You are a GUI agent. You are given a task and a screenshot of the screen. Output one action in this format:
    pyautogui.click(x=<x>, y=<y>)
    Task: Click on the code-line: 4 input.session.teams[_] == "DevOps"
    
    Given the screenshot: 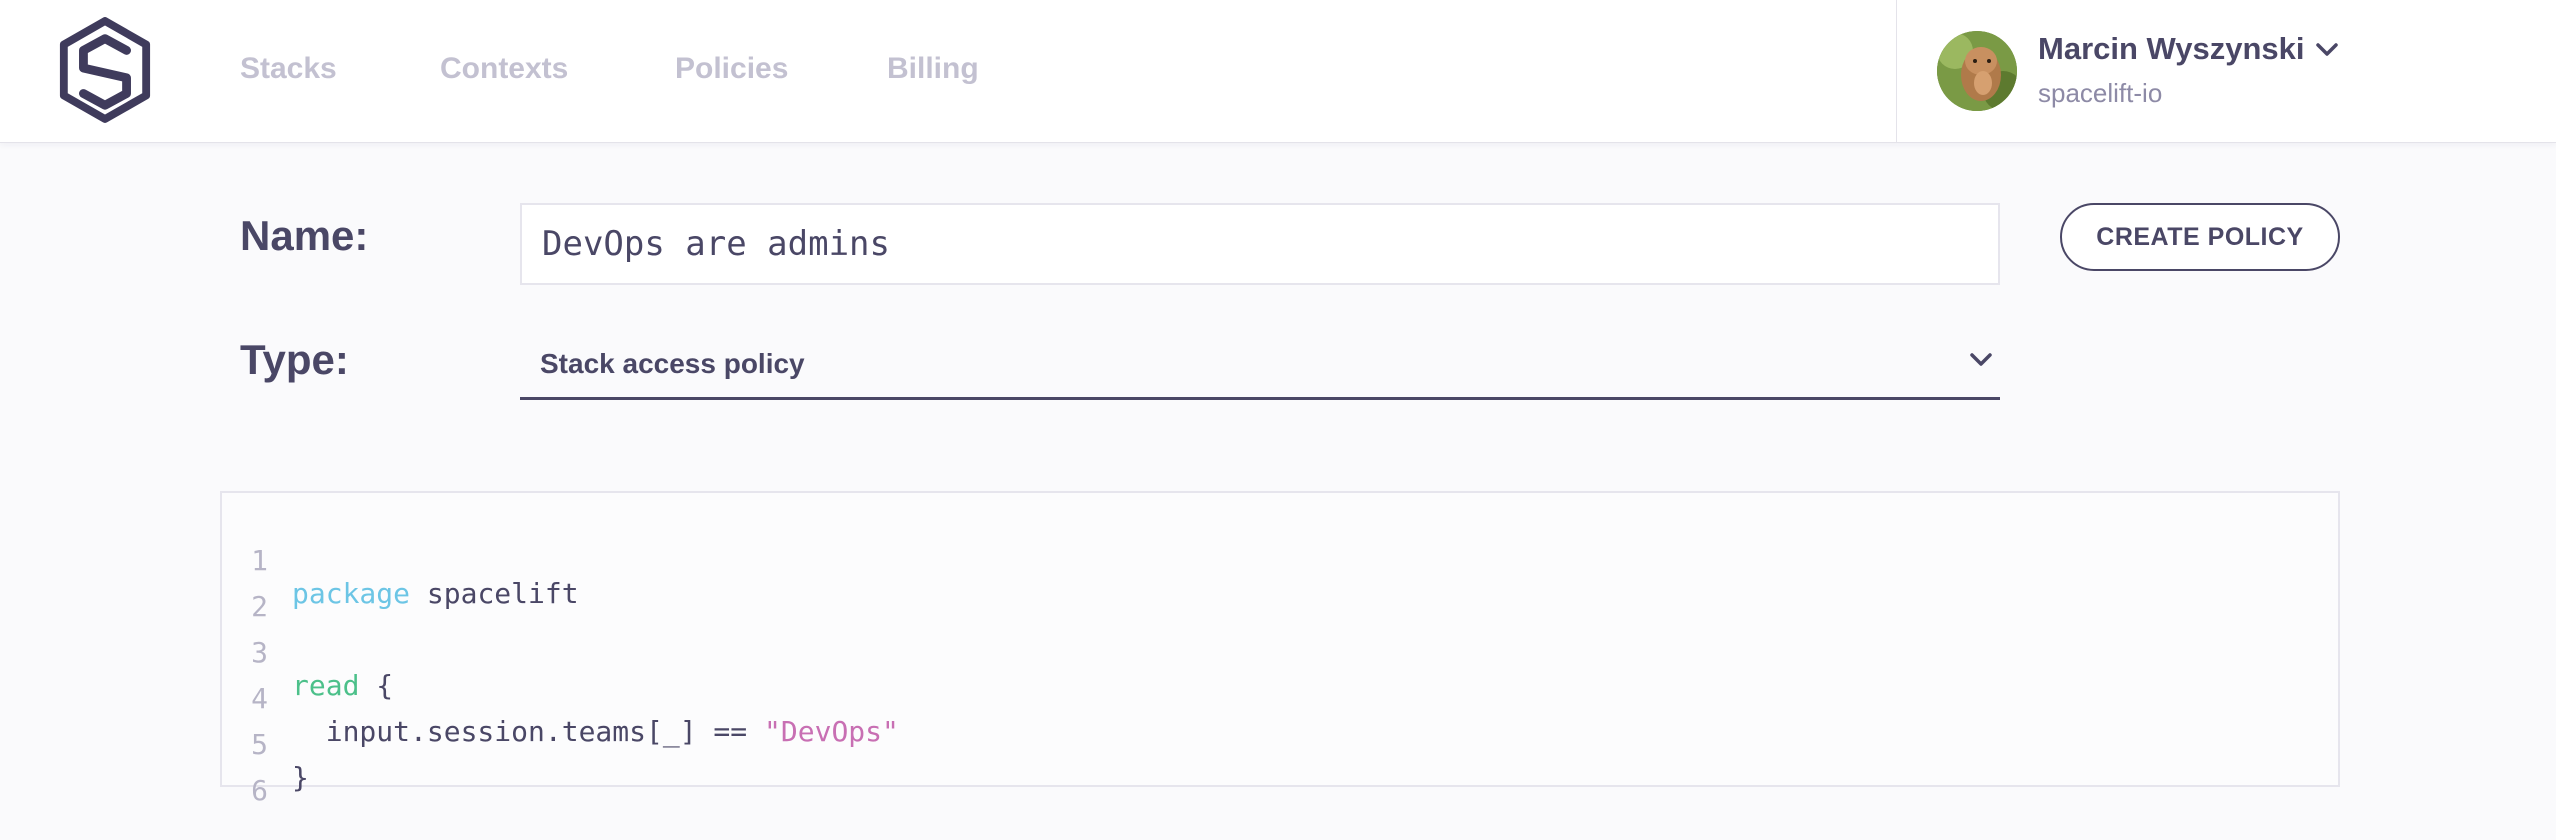 What is the action you would take?
    pyautogui.click(x=1280, y=698)
    